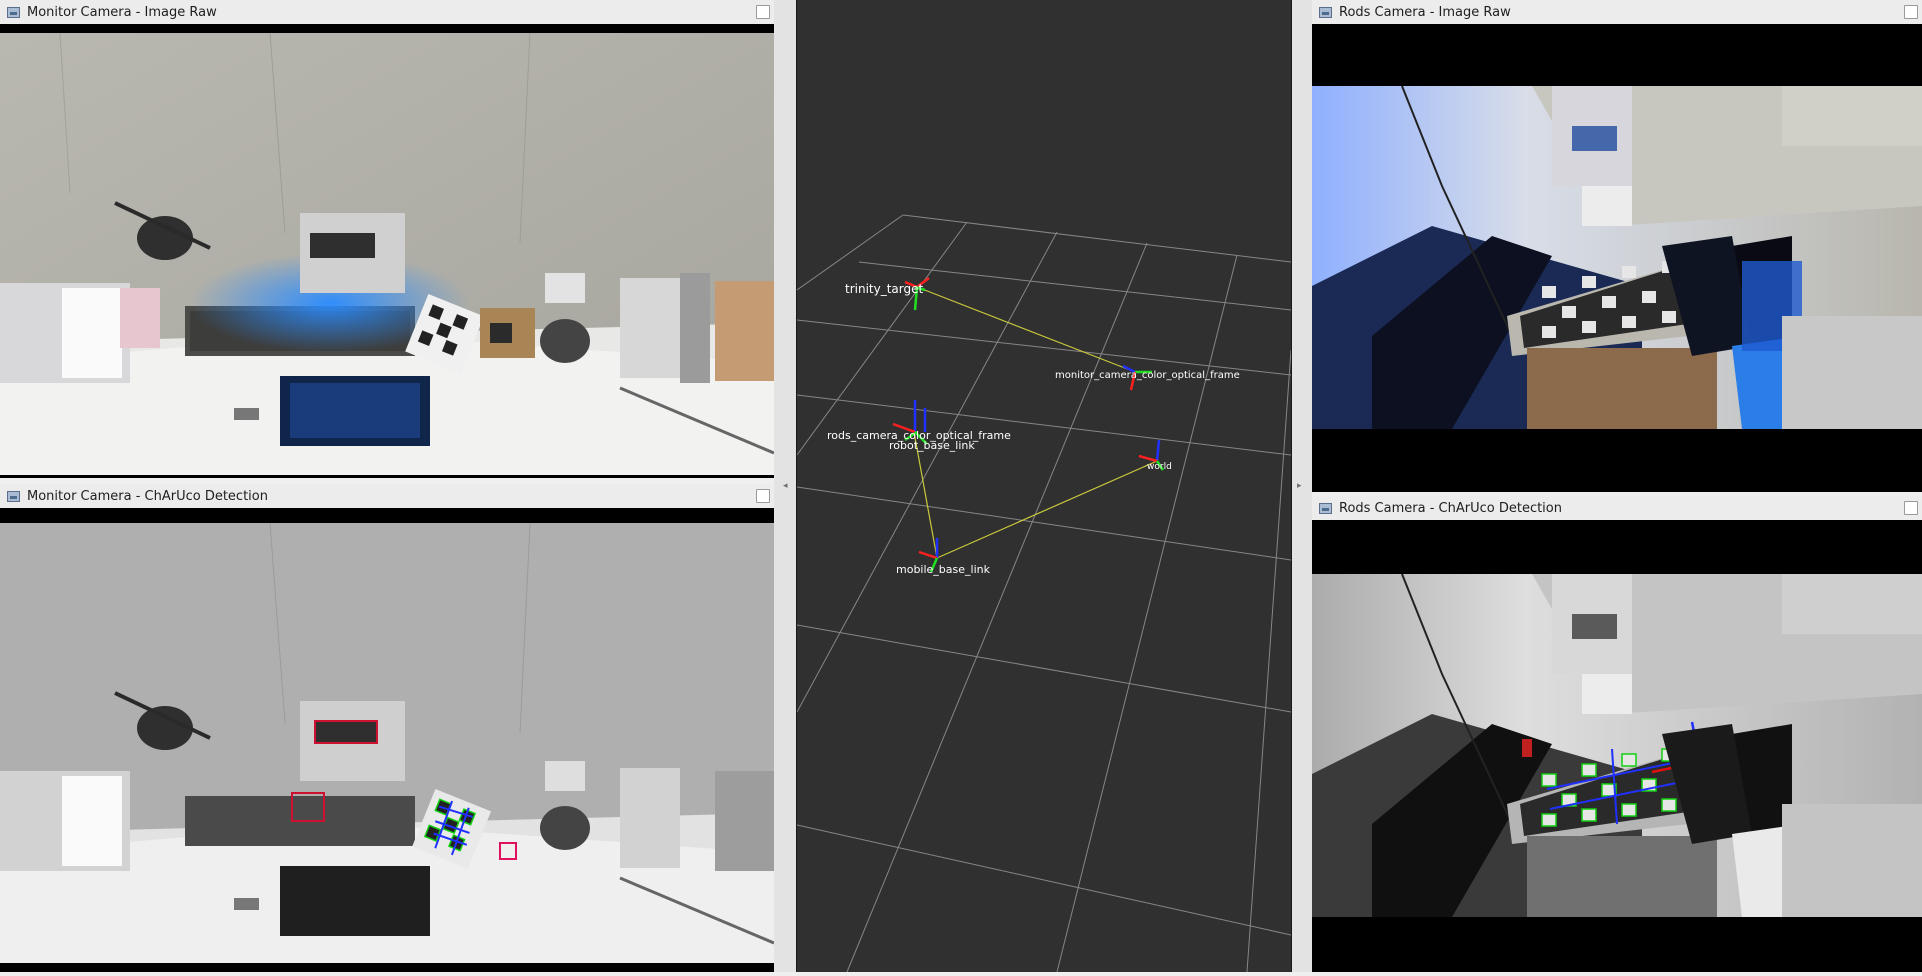 This screenshot has height=976, width=1922. I want to click on rods-charuco-titlebar: Rods Camera - ChArUco Detection, so click(1617, 508).